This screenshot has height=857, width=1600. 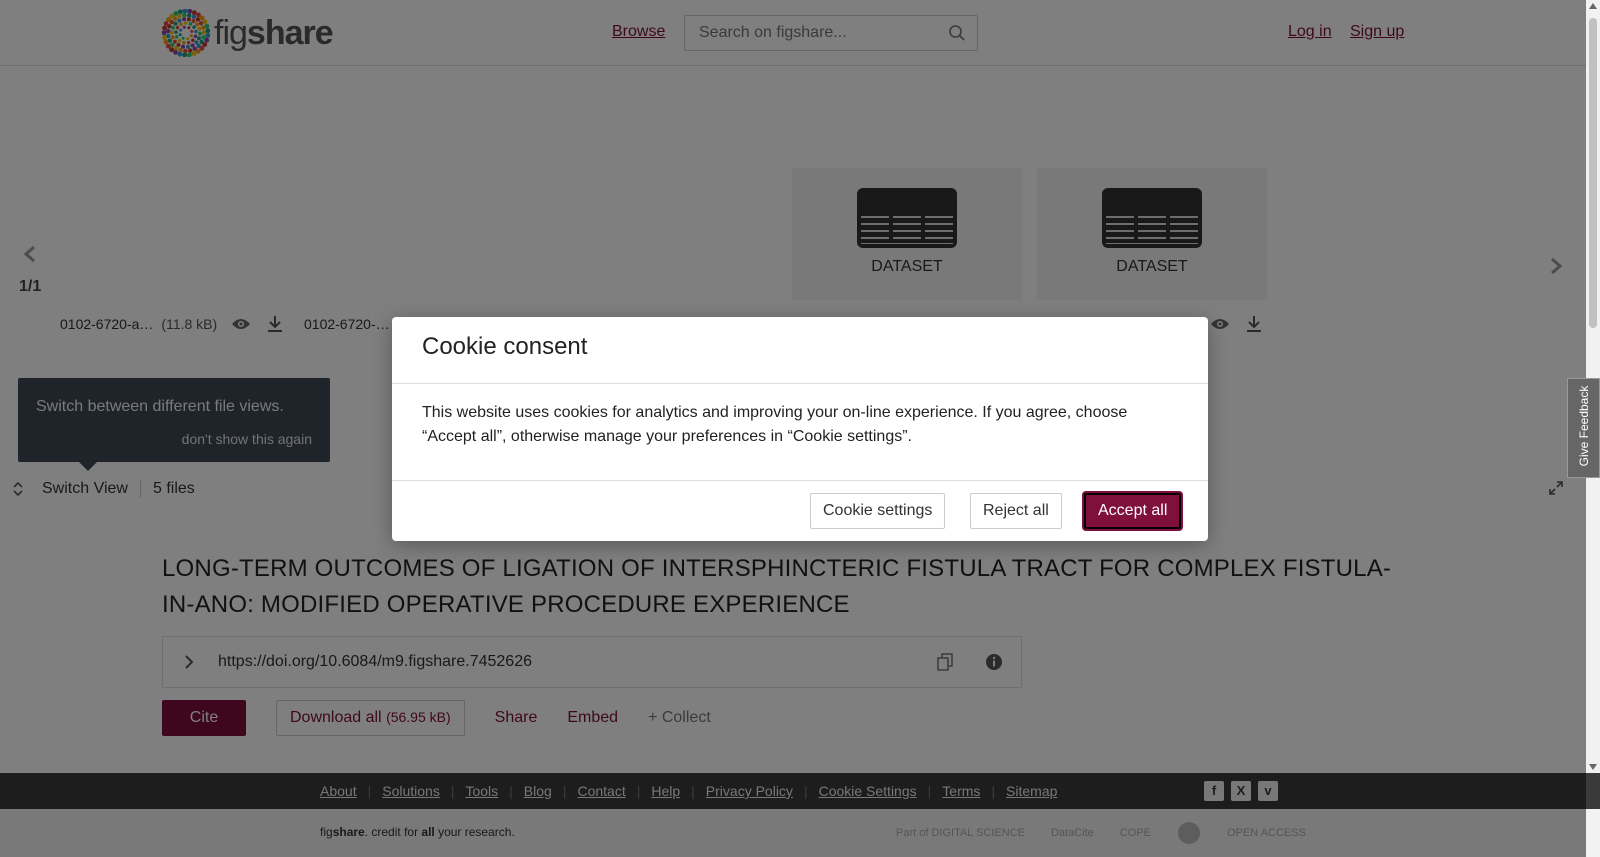 What do you see at coordinates (1133, 511) in the screenshot?
I see `accept-all-button: Accept all` at bounding box center [1133, 511].